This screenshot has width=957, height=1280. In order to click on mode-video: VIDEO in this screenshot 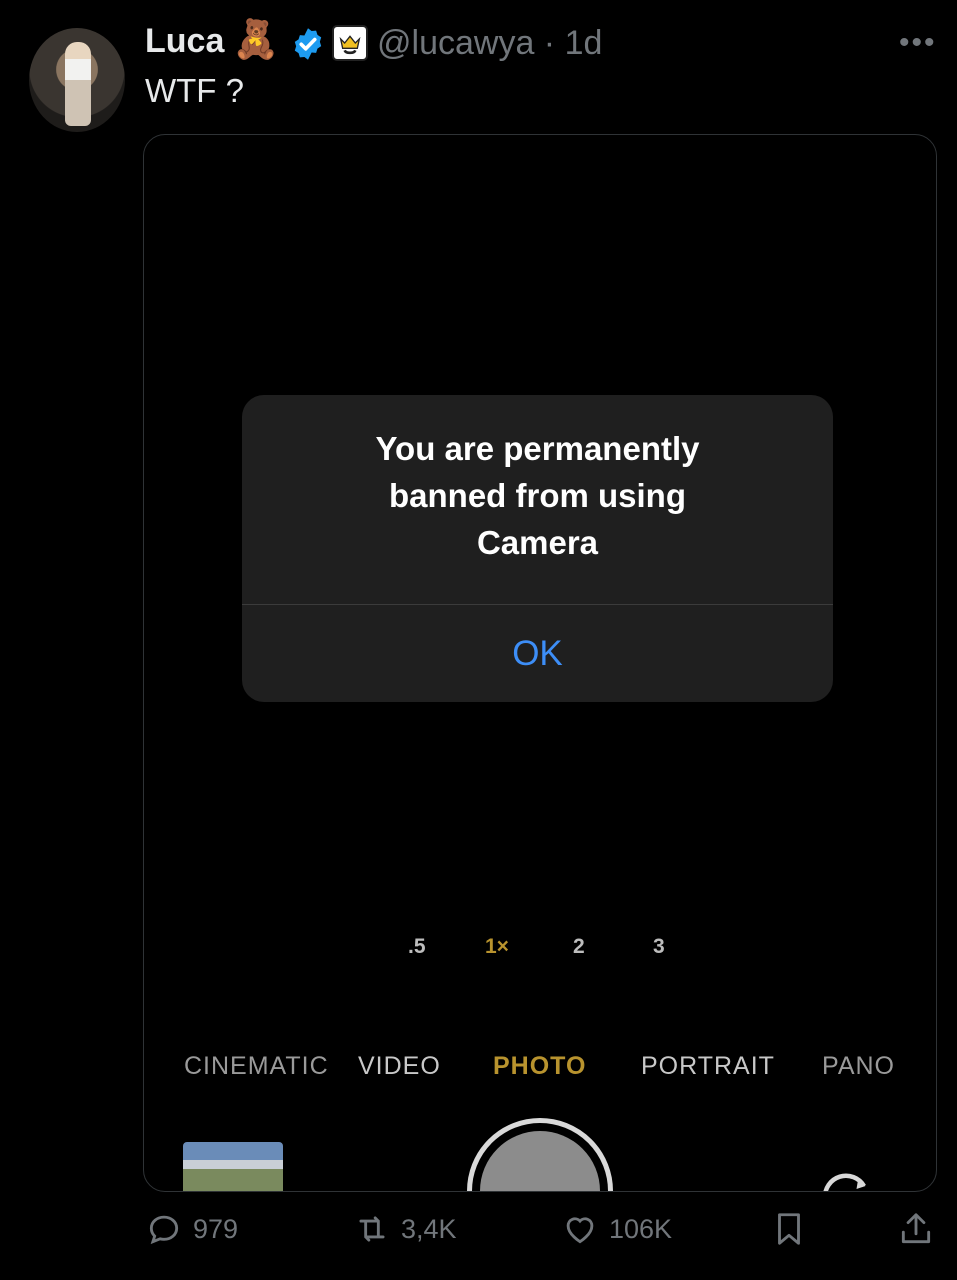, I will do `click(399, 1066)`.